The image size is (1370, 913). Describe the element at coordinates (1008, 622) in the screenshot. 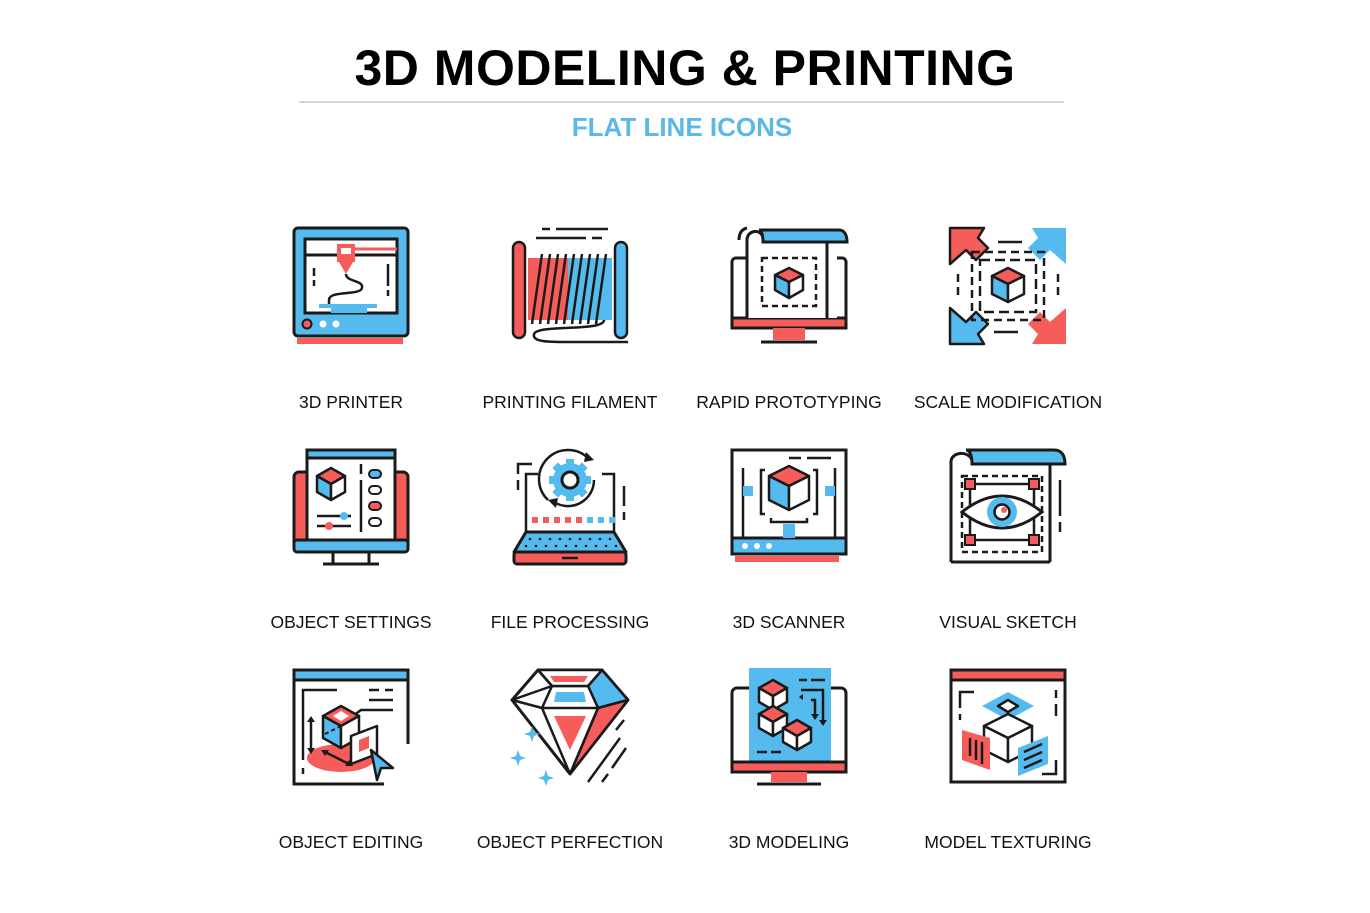

I see `icon-label: VISUAL SKETCH` at that location.